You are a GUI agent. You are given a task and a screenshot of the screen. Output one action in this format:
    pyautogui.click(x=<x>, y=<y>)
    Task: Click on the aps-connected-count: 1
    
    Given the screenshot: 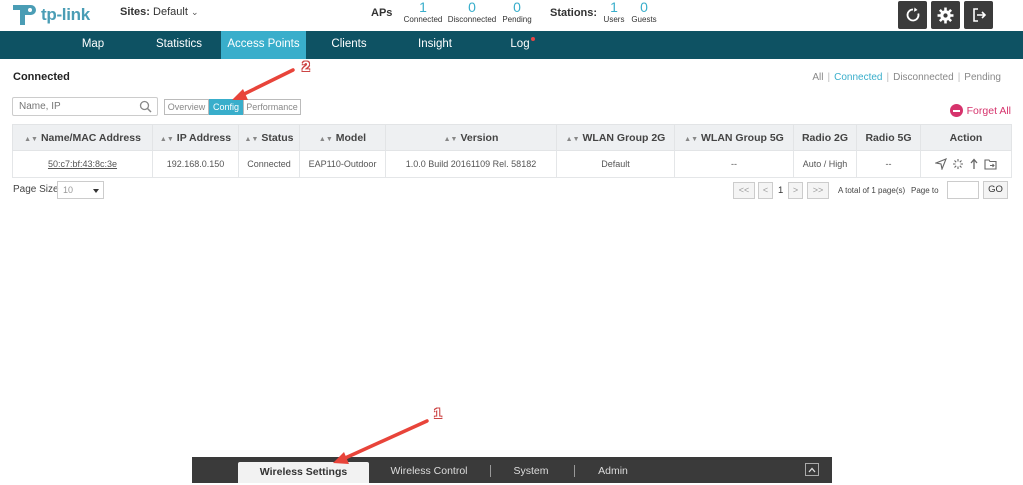 What is the action you would take?
    pyautogui.click(x=423, y=7)
    